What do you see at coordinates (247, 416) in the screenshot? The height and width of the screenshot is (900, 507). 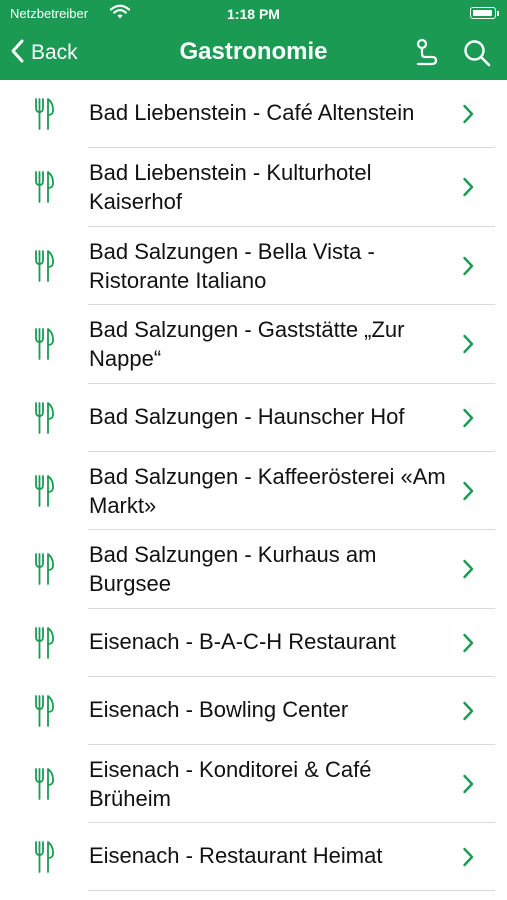 I see `list-item-label: Bad Salzungen - Haunscher Hof` at bounding box center [247, 416].